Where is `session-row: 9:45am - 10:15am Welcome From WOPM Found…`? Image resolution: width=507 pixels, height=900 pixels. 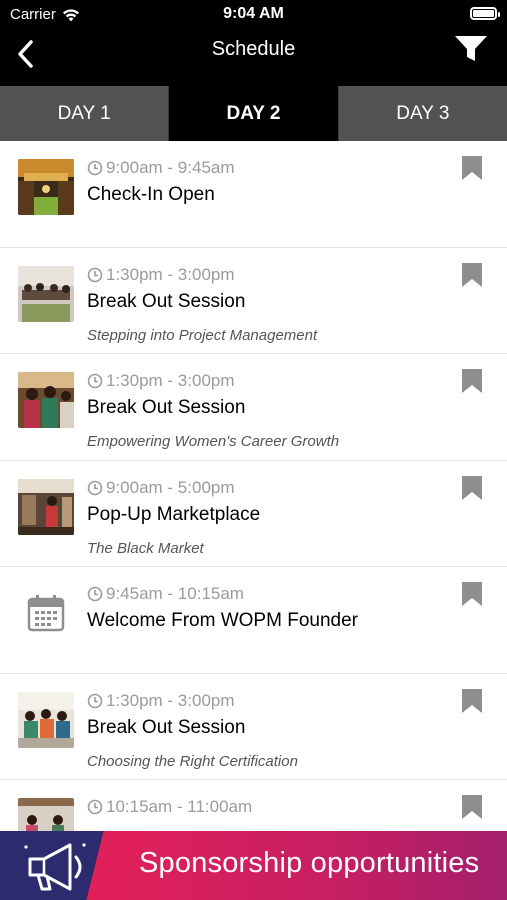 session-row: 9:45am - 10:15am Welcome From WOPM Found… is located at coordinates (253, 620).